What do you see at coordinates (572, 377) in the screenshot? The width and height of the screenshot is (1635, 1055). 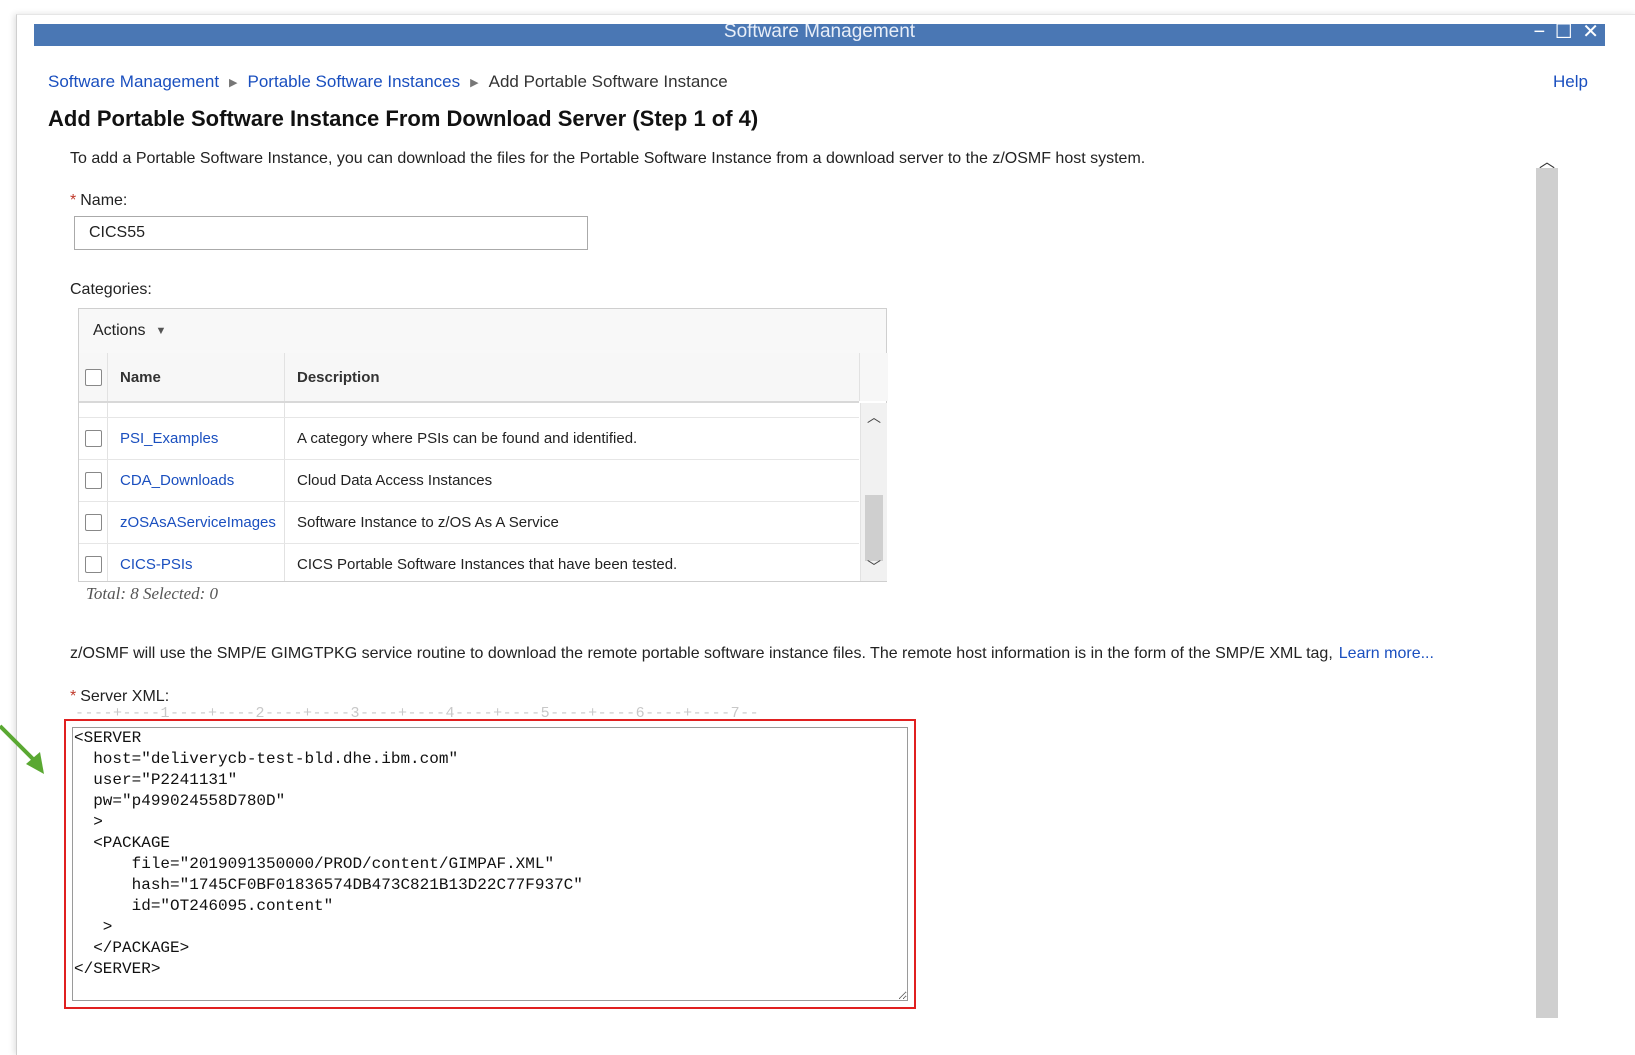 I see `column-header-description: Description` at bounding box center [572, 377].